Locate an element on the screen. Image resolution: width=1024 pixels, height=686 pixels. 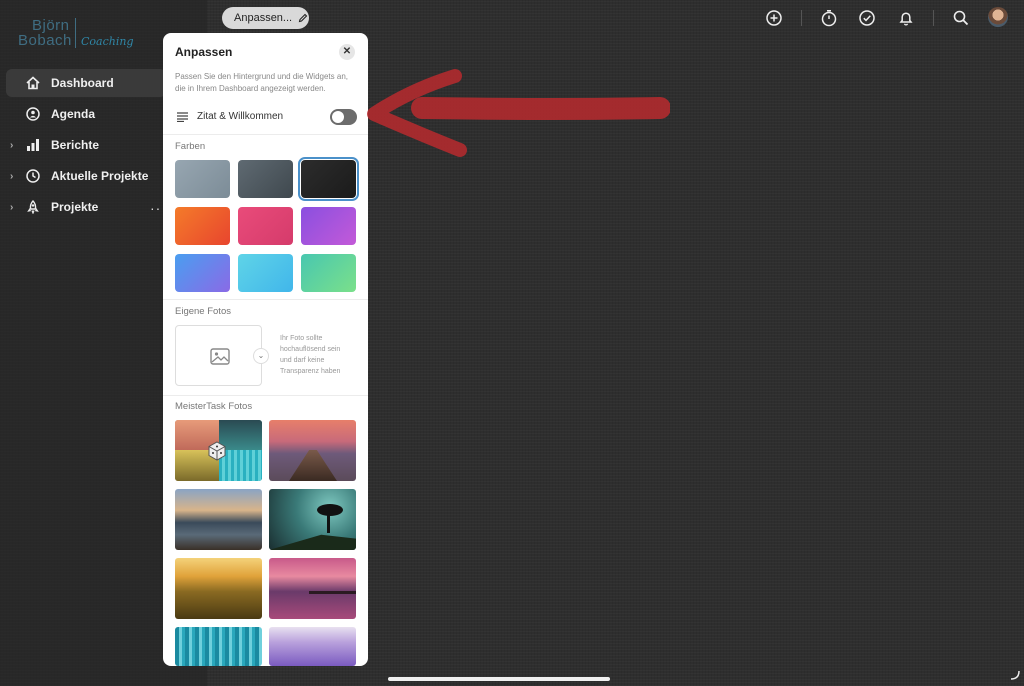
timer-icon is located at coordinates (829, 18).